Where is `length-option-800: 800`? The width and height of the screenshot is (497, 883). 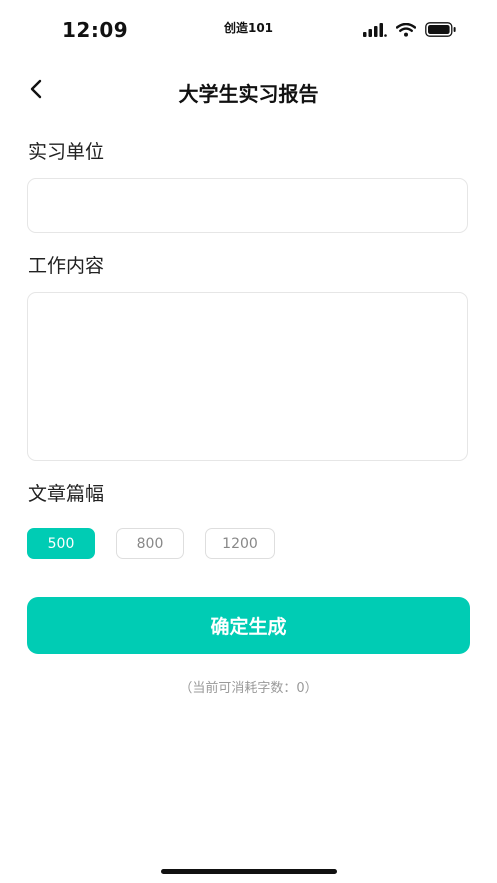 length-option-800: 800 is located at coordinates (150, 543).